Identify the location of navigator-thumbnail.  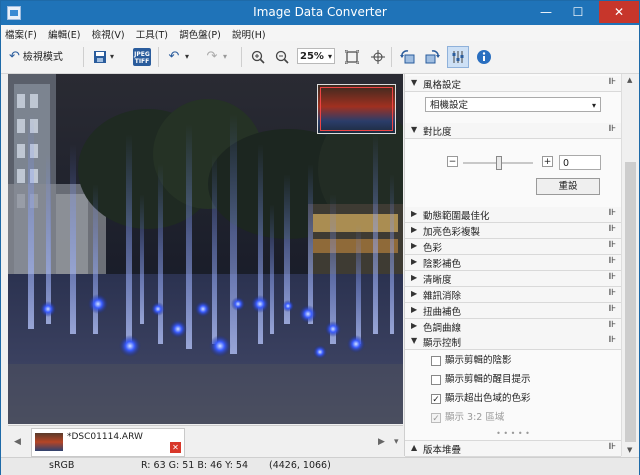
(356, 109).